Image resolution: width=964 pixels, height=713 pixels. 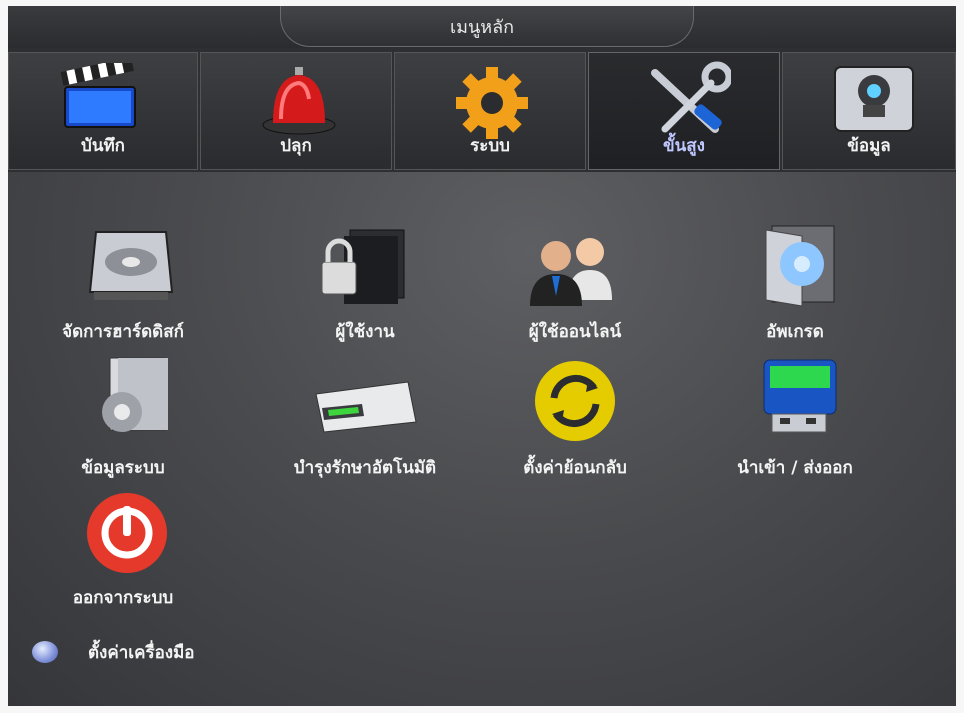 I want to click on siren-icon, so click(x=299, y=101).